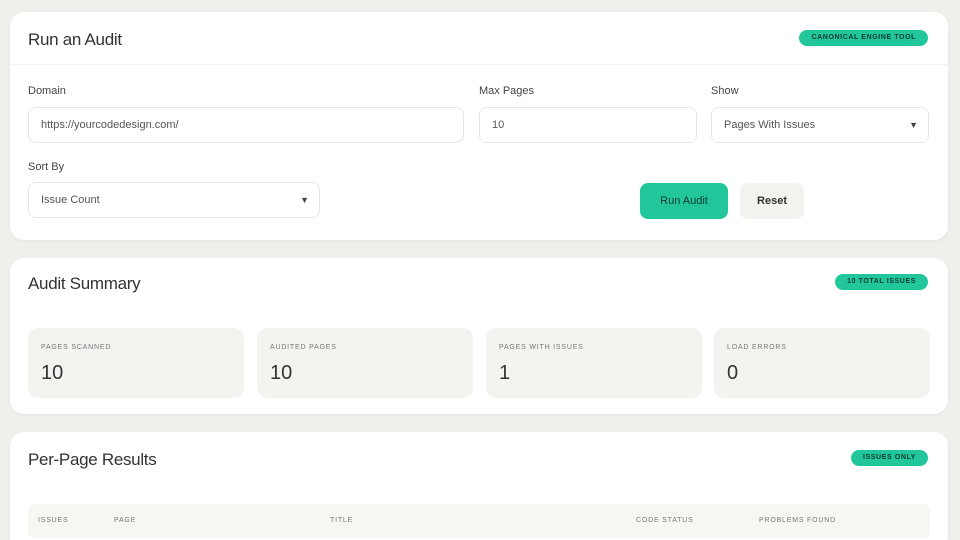  Describe the element at coordinates (725, 91) in the screenshot. I see `show-label: Show` at that location.